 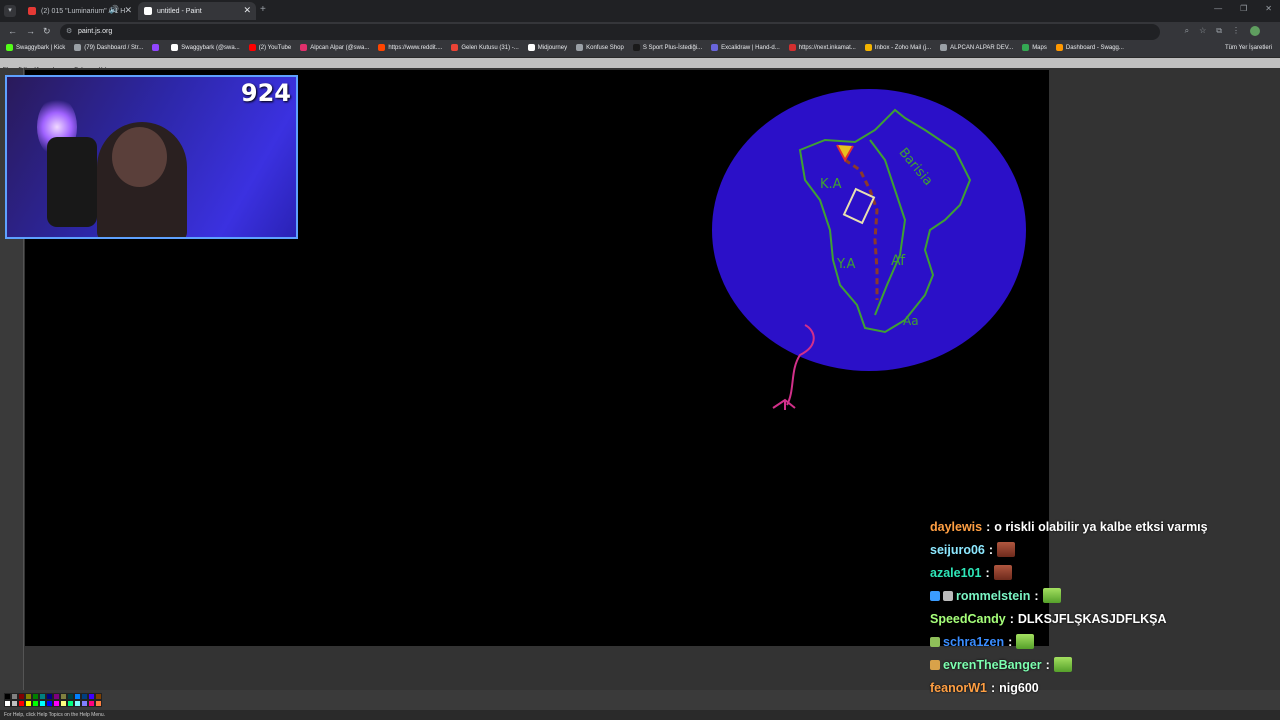 What do you see at coordinates (1248, 48) in the screenshot?
I see `all-bookmarks-button: Tüm Yer İşaretleri` at bounding box center [1248, 48].